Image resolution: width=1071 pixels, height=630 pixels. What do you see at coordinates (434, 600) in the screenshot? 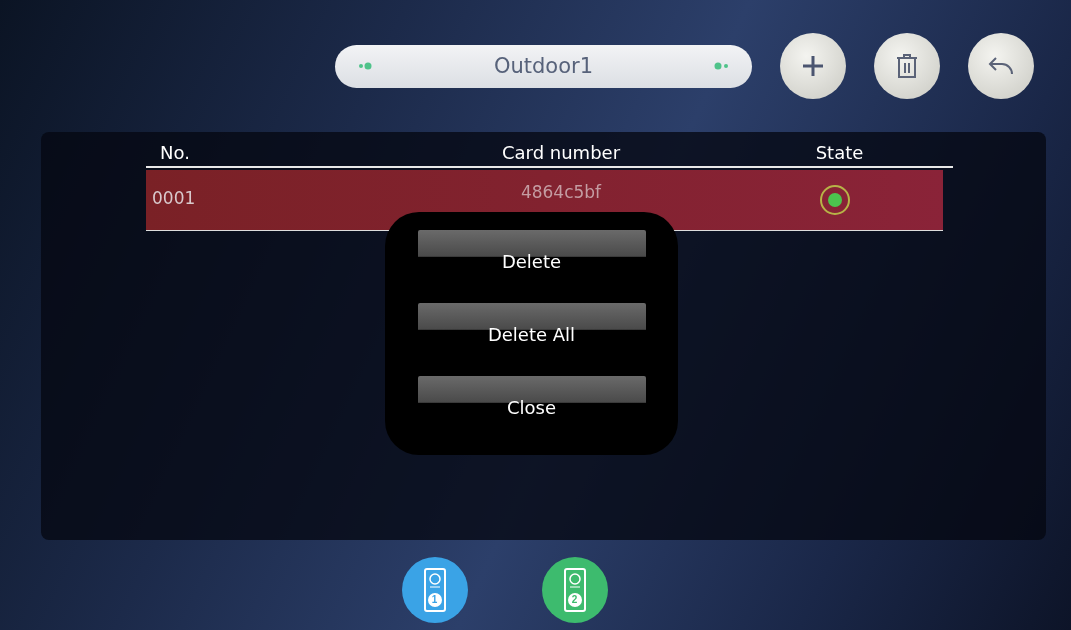
I see `device-number: 1` at bounding box center [434, 600].